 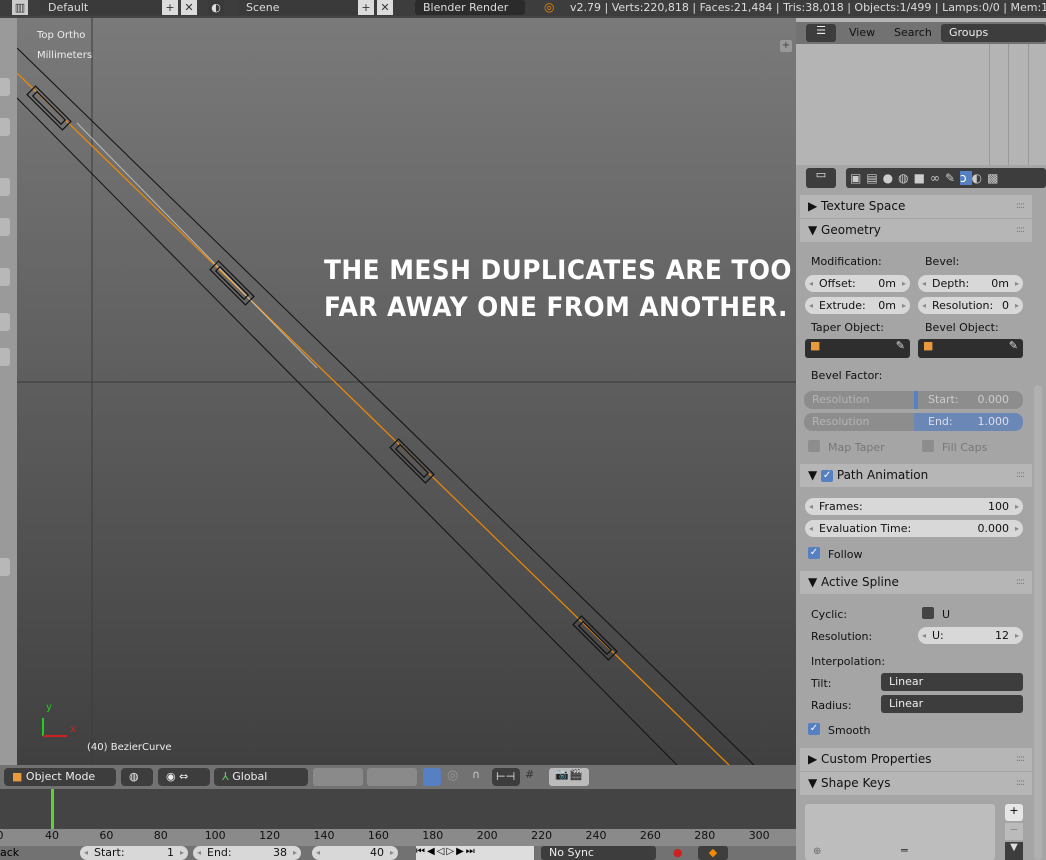 What do you see at coordinates (324, 835) in the screenshot?
I see `timeline-tick: 140` at bounding box center [324, 835].